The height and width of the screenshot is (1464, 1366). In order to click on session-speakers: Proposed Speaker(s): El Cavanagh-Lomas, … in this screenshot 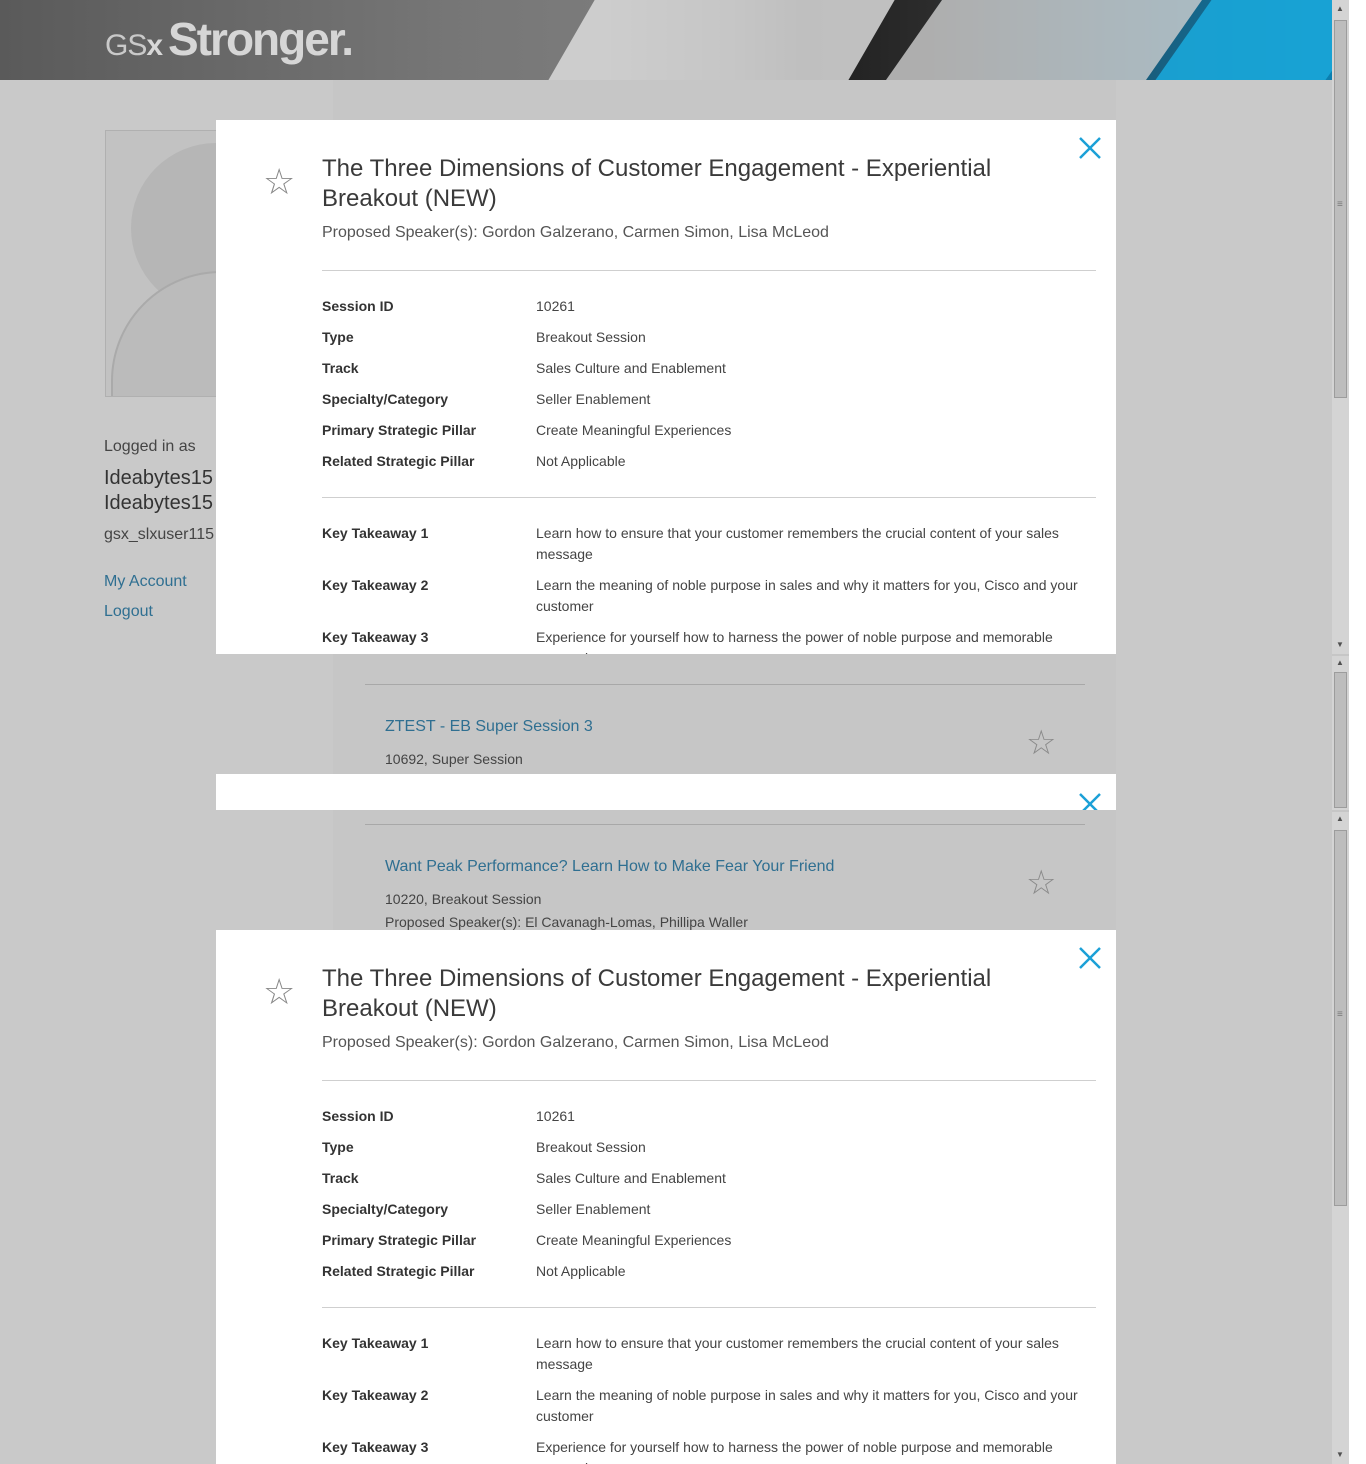, I will do `click(566, 922)`.